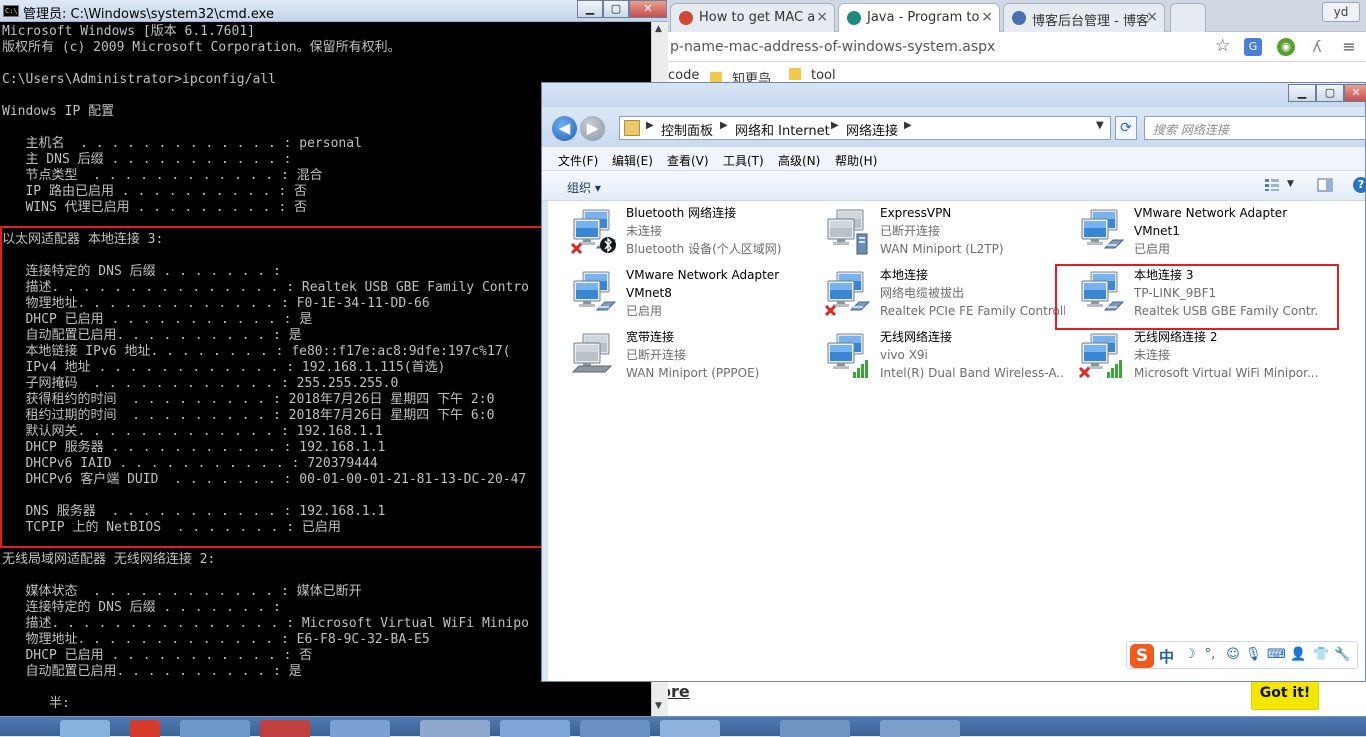 Image resolution: width=1366 pixels, height=737 pixels. What do you see at coordinates (1317, 47) in the screenshot?
I see `pdf-extension-icon: ʎ` at bounding box center [1317, 47].